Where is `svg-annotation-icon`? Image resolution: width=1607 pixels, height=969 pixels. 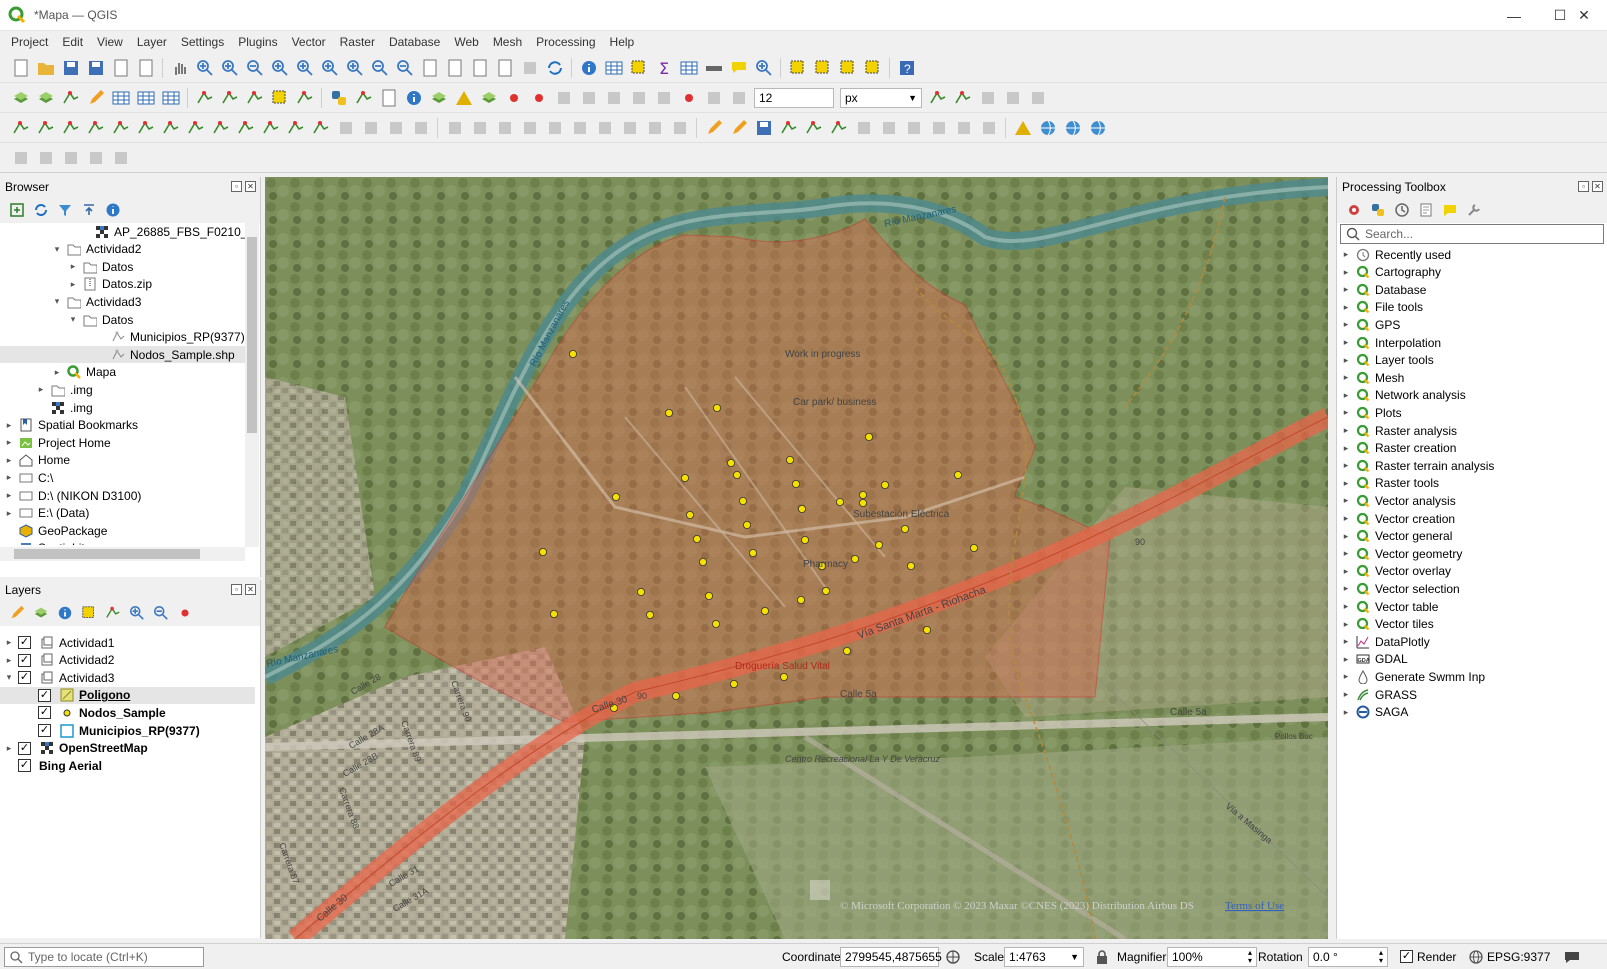
svg-annotation-icon is located at coordinates (96, 158).